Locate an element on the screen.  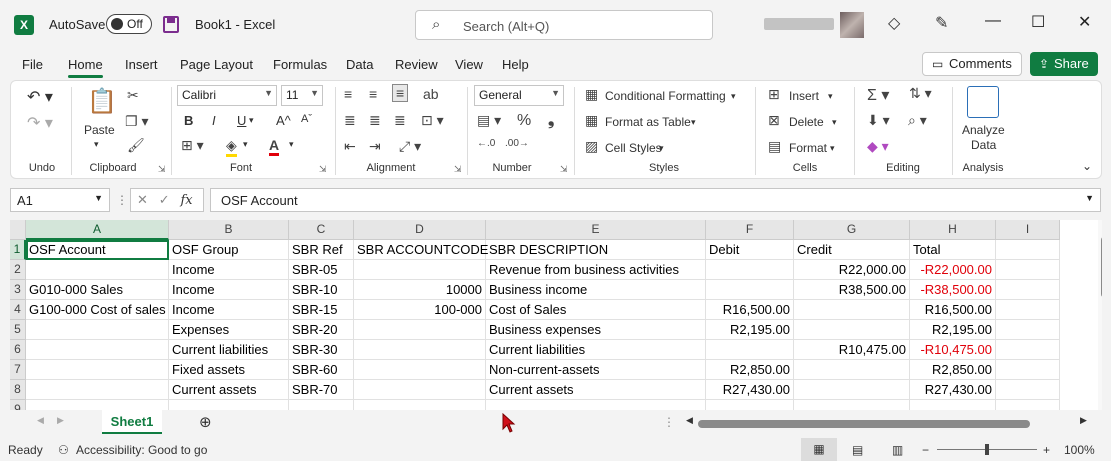
paste-label: Paste is located at coordinates (99, 130).